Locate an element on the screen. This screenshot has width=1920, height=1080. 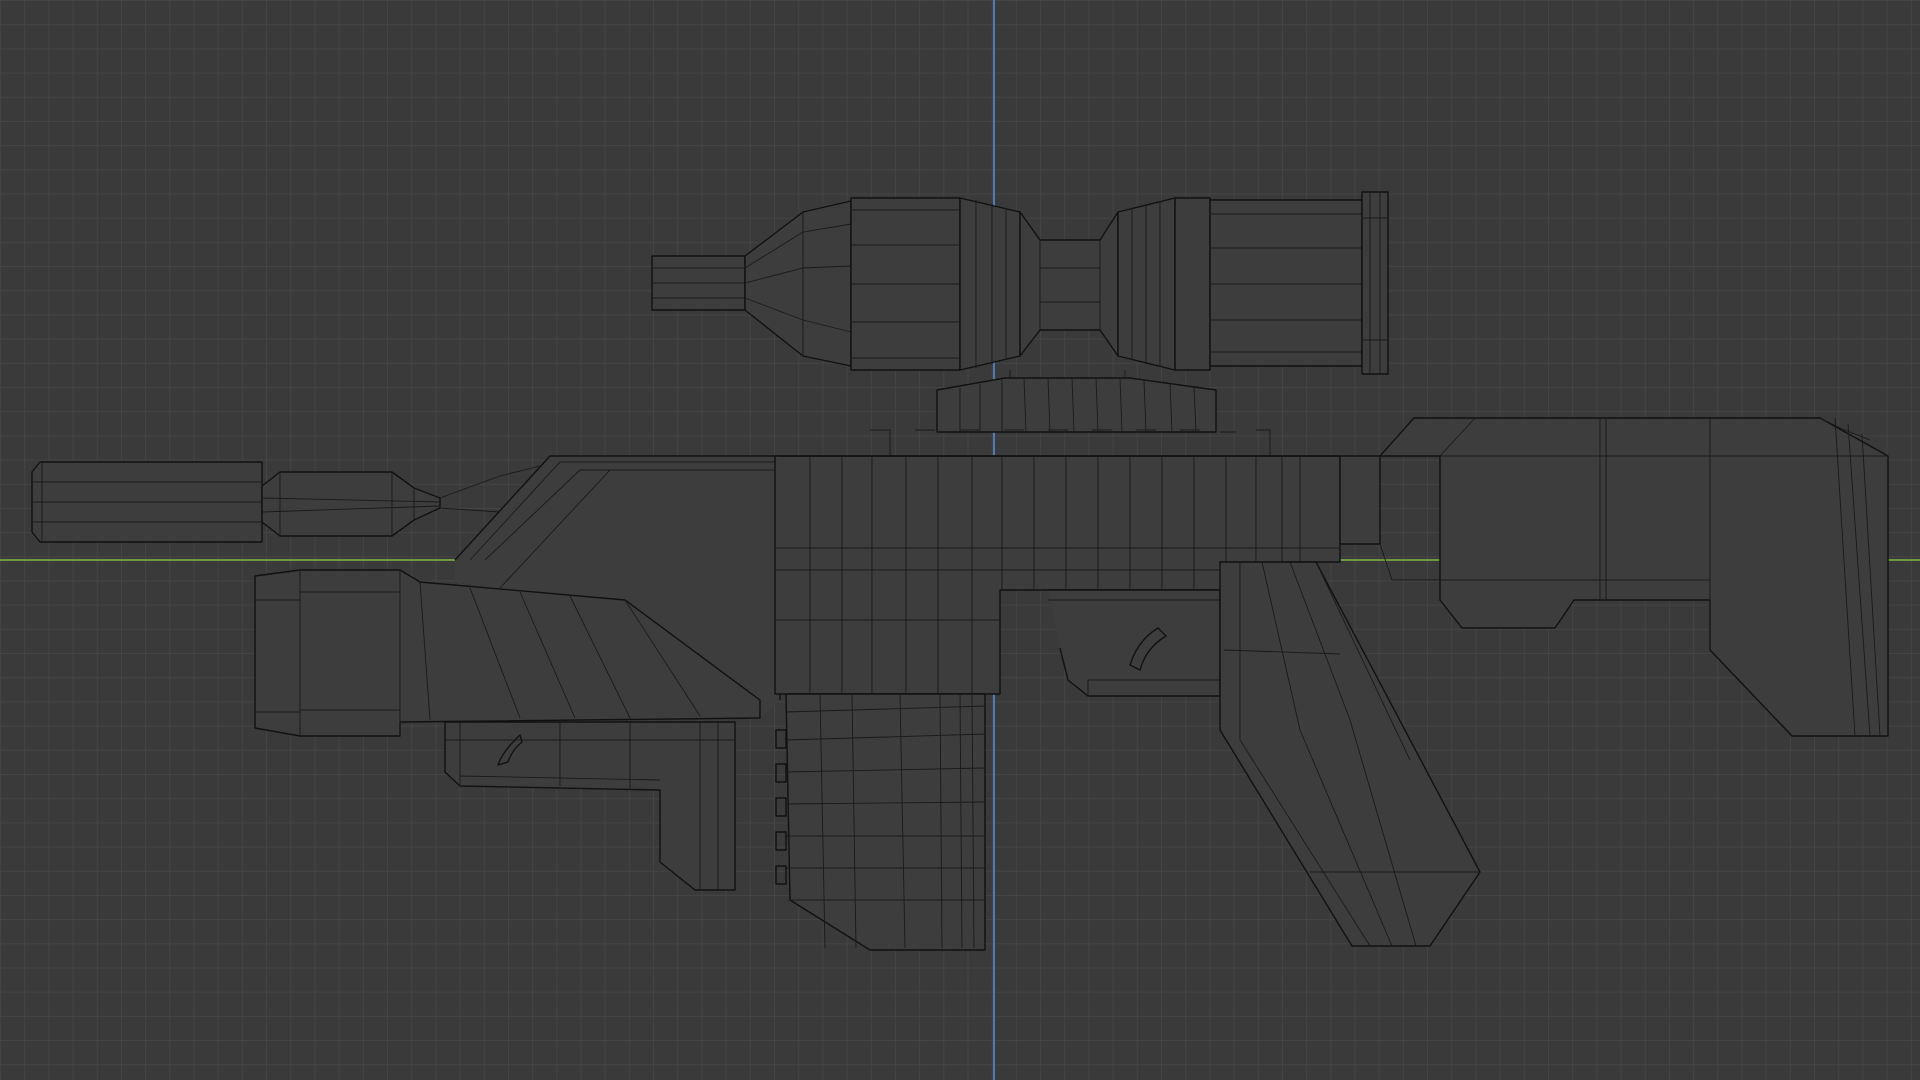
scope-mesh is located at coordinates (1020, 312).